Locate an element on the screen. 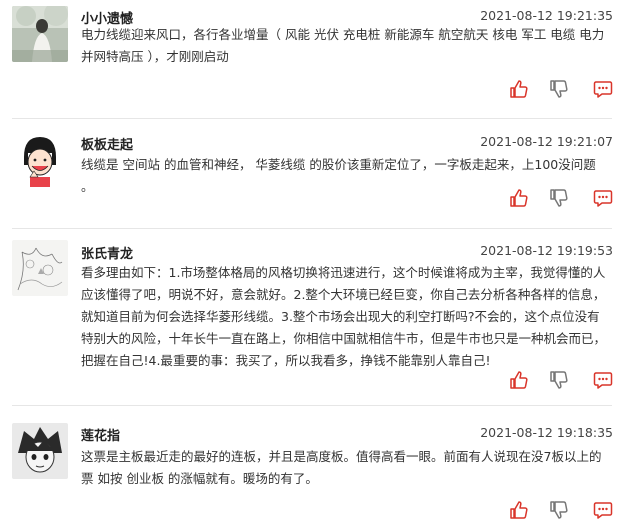 This screenshot has height=523, width=619. cartoon-girl-avatar-icon is located at coordinates (40, 159).